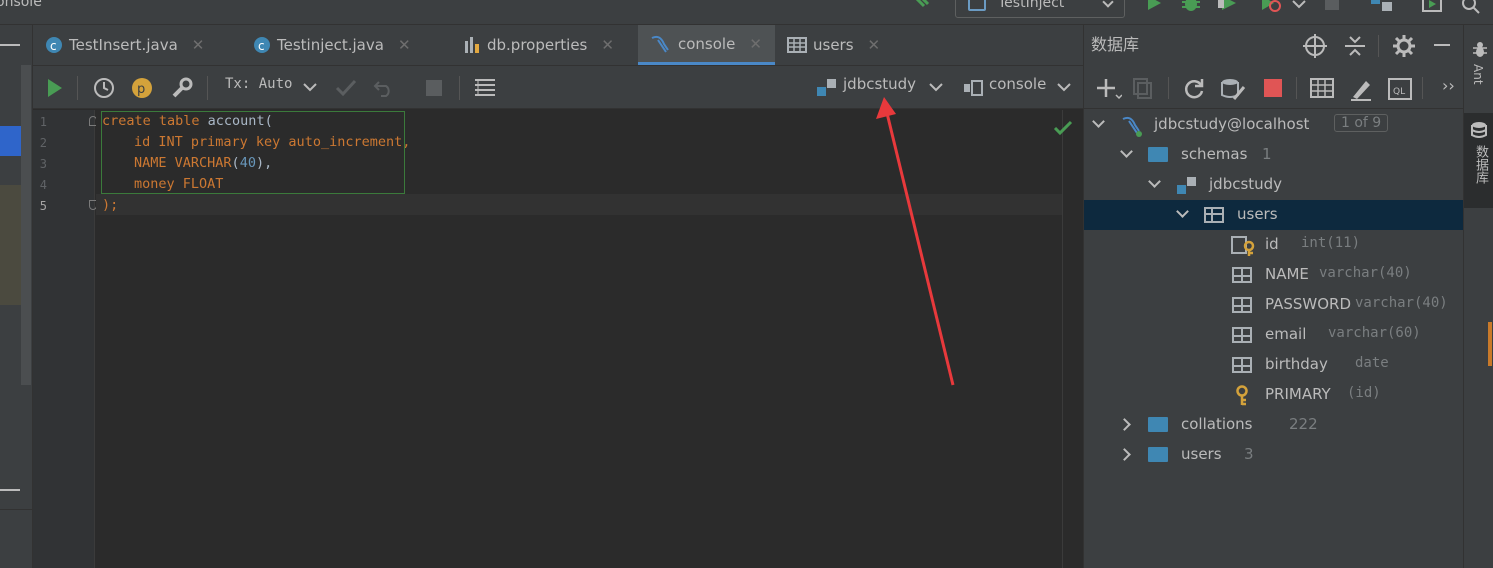 The width and height of the screenshot is (1493, 568). What do you see at coordinates (746, 12) in the screenshot?
I see `top-toolbar: onsole TestInject` at bounding box center [746, 12].